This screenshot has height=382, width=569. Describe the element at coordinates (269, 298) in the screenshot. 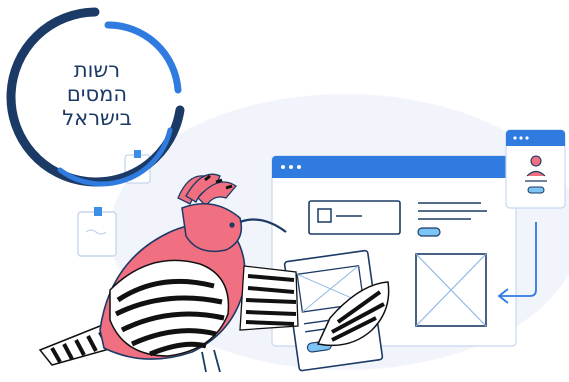

I see `neck-stripes` at that location.